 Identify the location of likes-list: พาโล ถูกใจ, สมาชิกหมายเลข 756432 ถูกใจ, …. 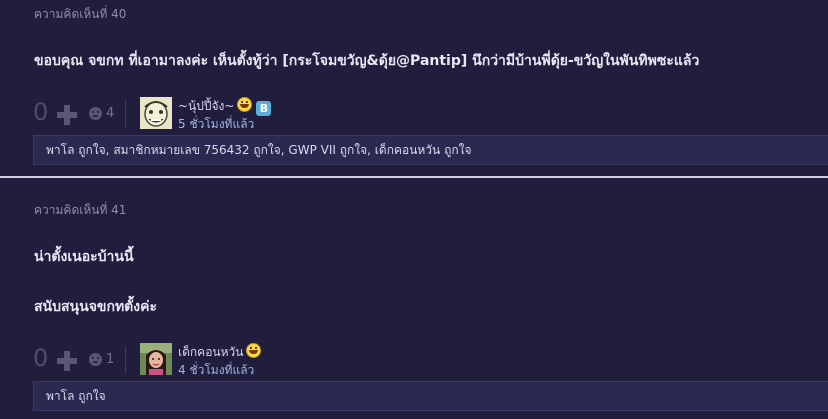
(430, 150).